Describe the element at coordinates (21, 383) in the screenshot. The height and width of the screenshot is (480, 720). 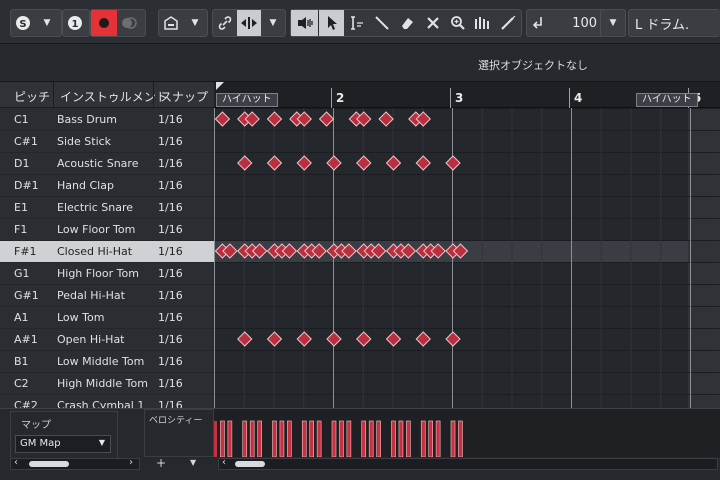
I see `instrument-pitch: C2` at that location.